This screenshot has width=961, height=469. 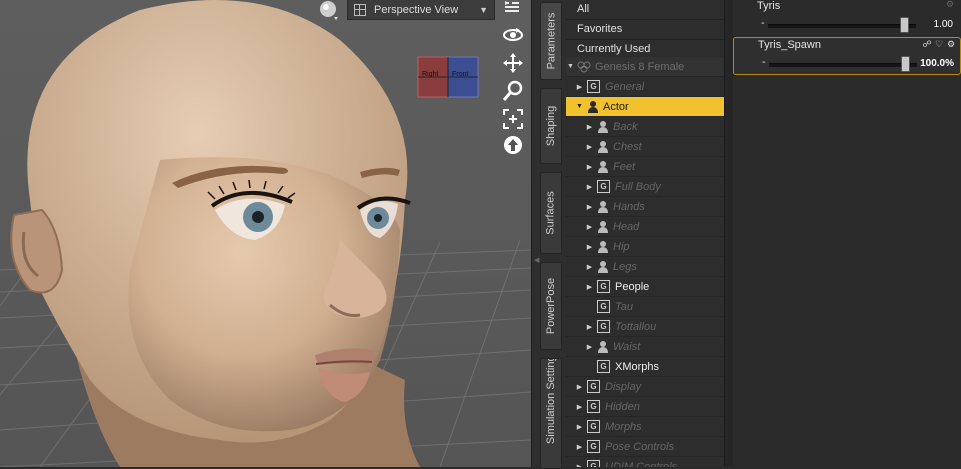 What do you see at coordinates (645, 447) in the screenshot?
I see `tree-item: ▶ G Pose Controls` at bounding box center [645, 447].